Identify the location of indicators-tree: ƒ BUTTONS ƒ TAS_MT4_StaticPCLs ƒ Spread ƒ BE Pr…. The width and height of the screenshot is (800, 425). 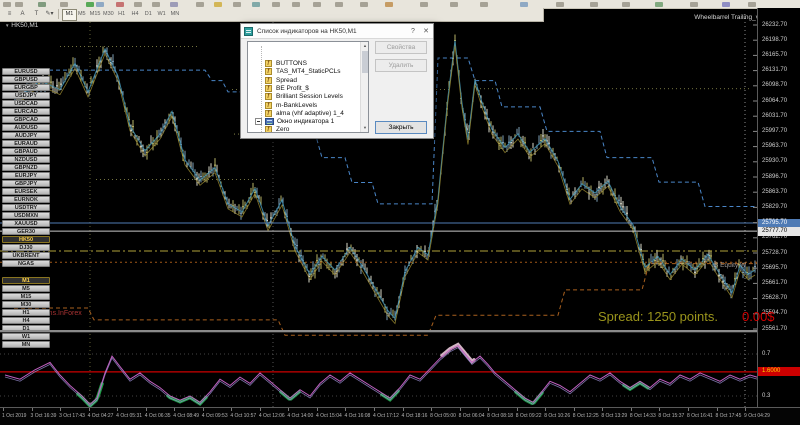
(308, 87).